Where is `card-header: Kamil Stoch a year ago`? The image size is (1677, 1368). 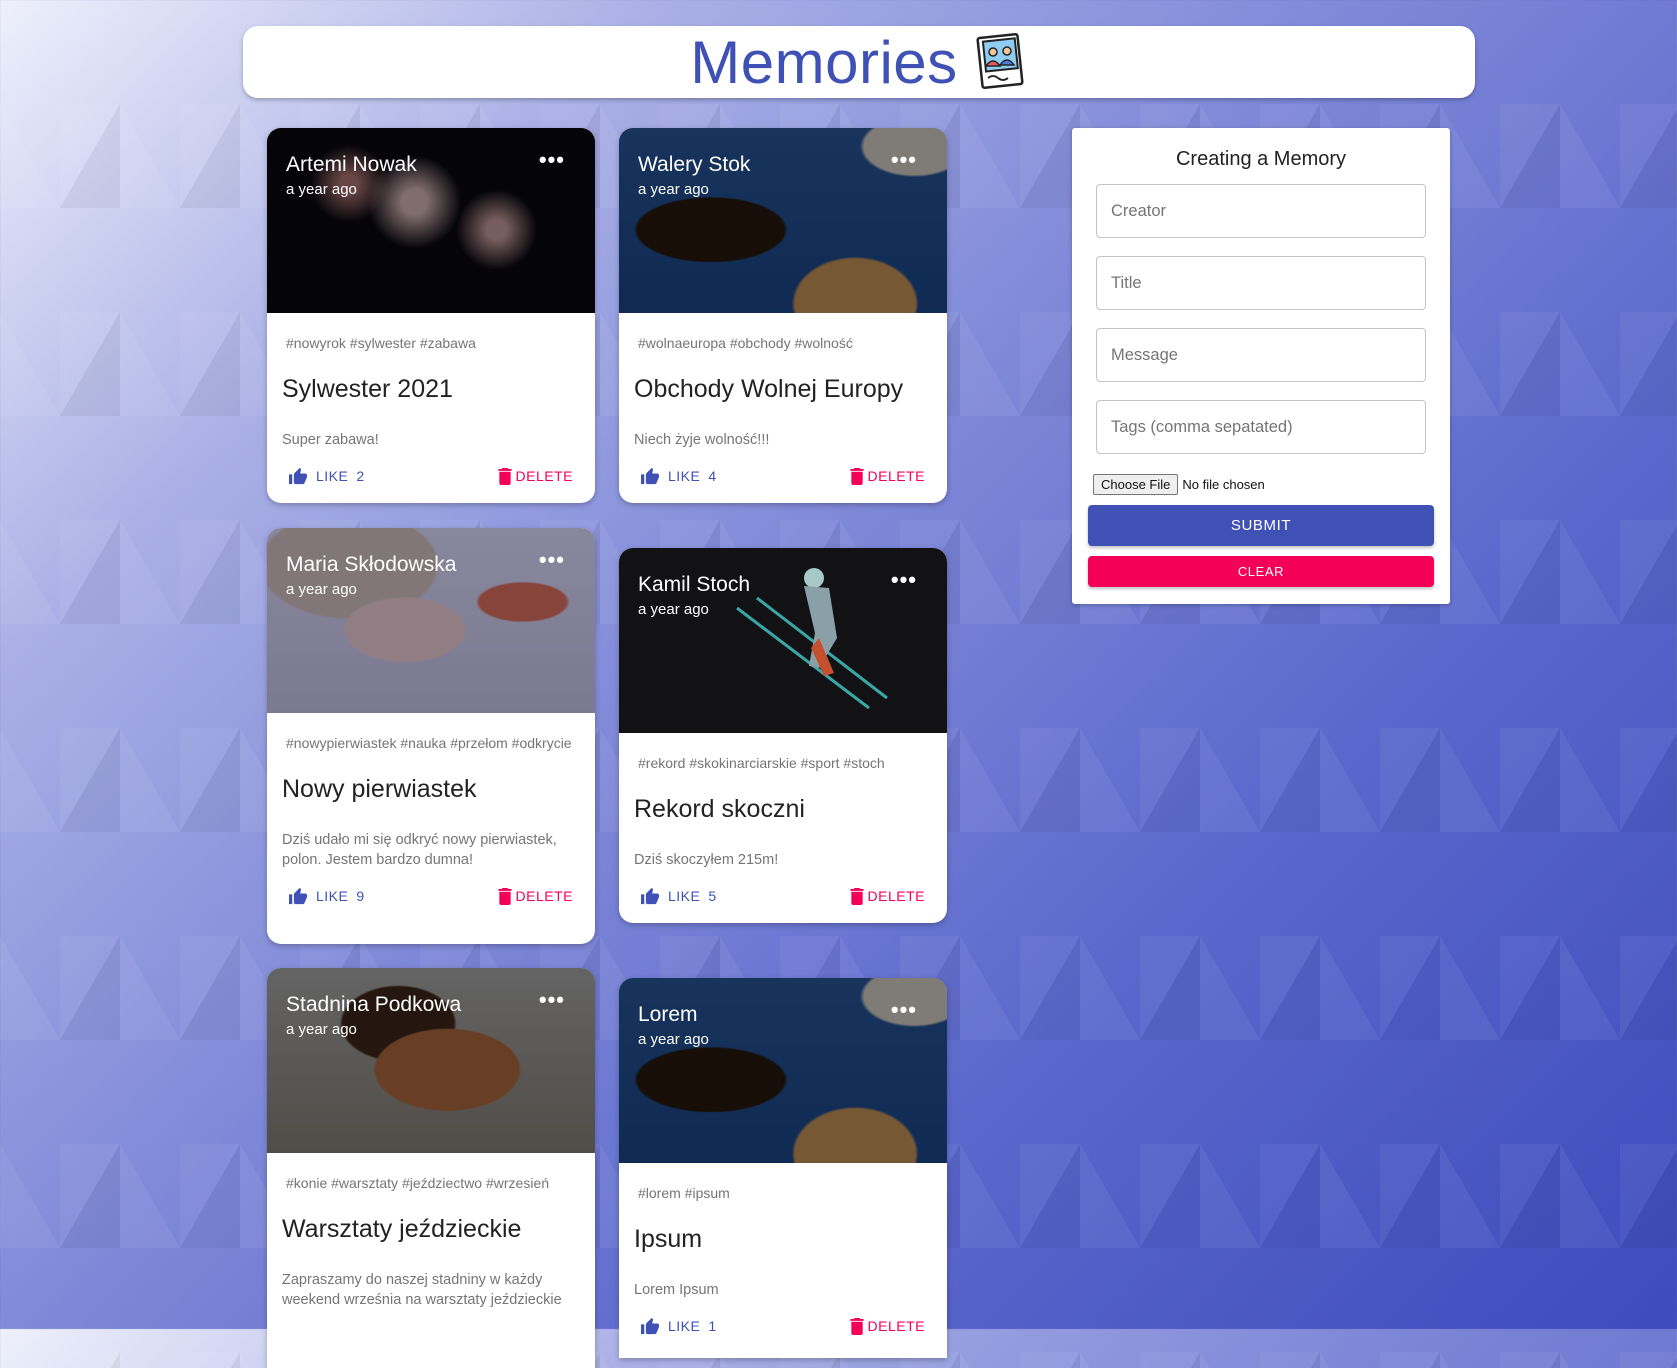 card-header: Kamil Stoch a year ago is located at coordinates (694, 595).